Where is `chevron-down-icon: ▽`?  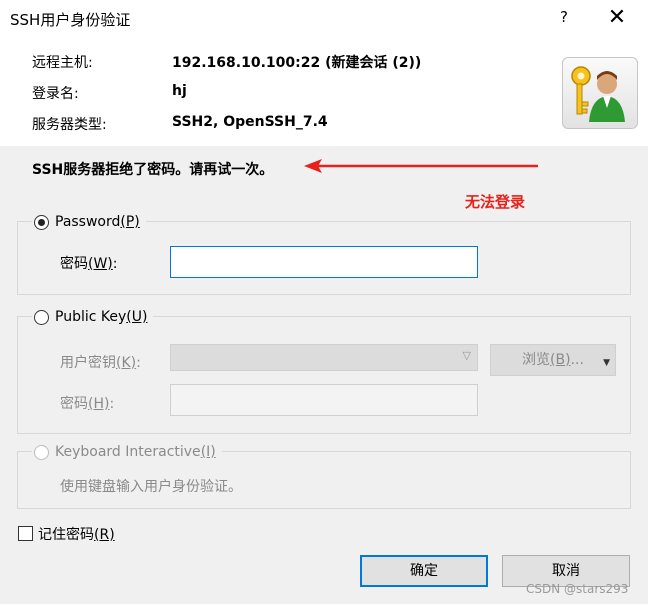 chevron-down-icon: ▽ is located at coordinates (466, 355).